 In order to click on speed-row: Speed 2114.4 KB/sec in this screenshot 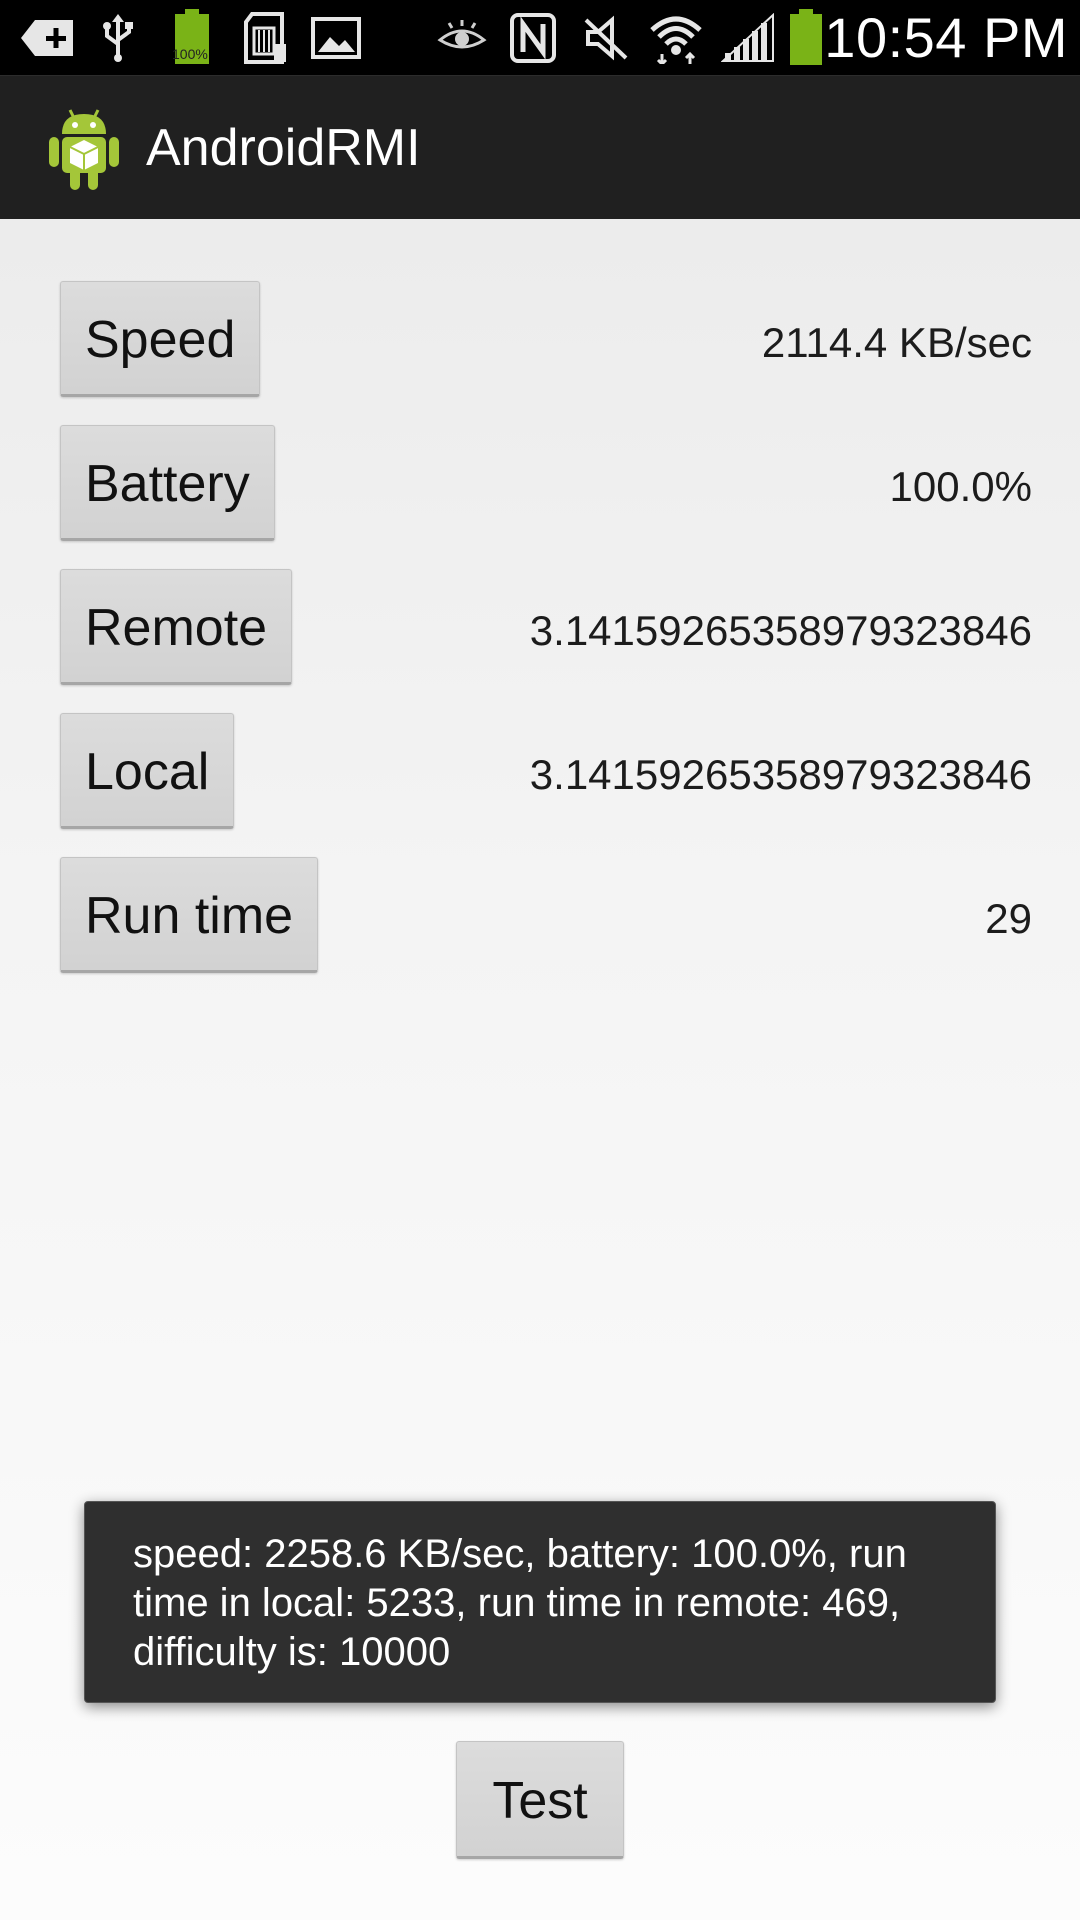, I will do `click(546, 340)`.